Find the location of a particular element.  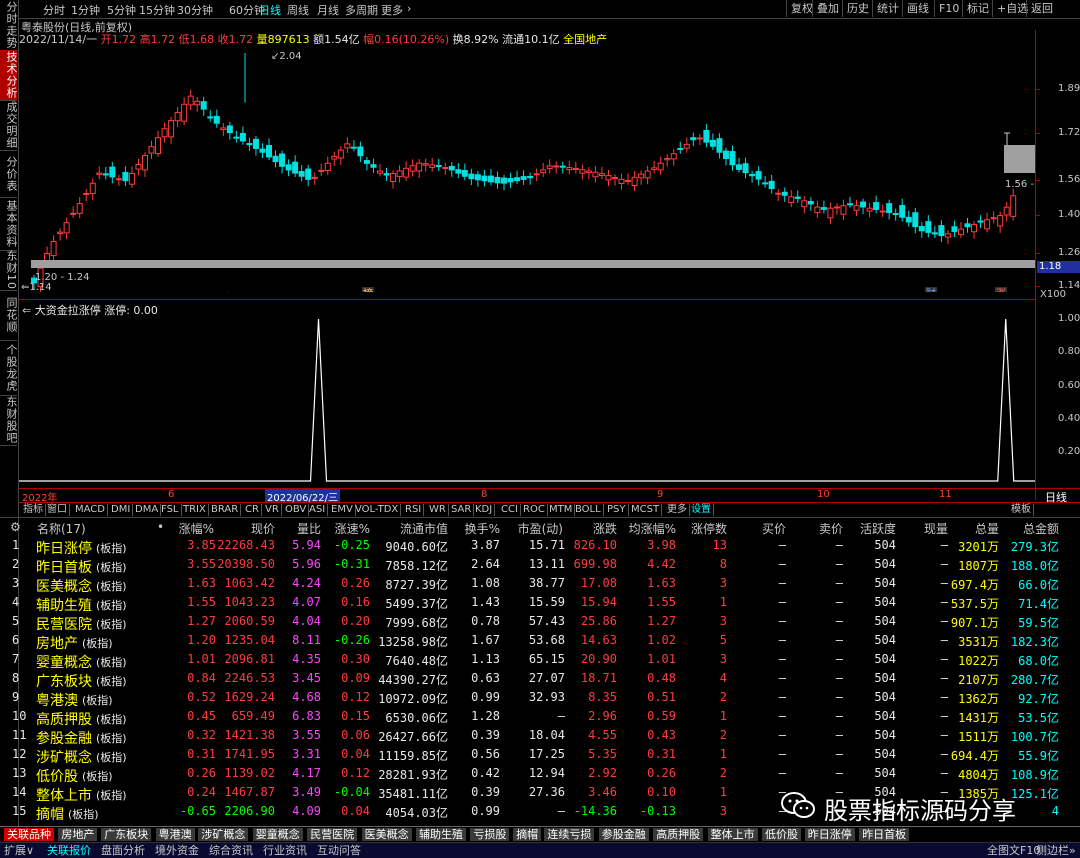

period-8: 月线 is located at coordinates (328, 10).